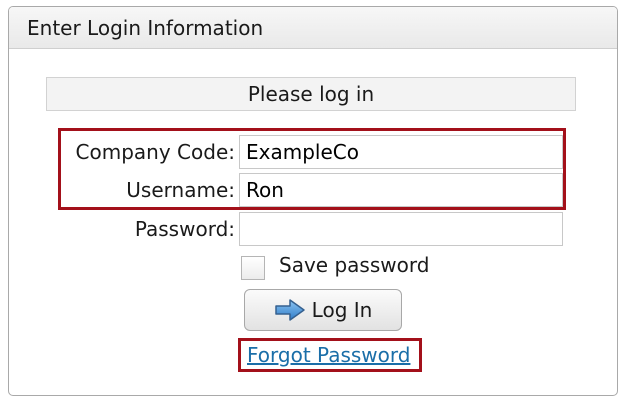 The width and height of the screenshot is (628, 404). Describe the element at coordinates (342, 310) in the screenshot. I see `login-button-label: Log In` at that location.